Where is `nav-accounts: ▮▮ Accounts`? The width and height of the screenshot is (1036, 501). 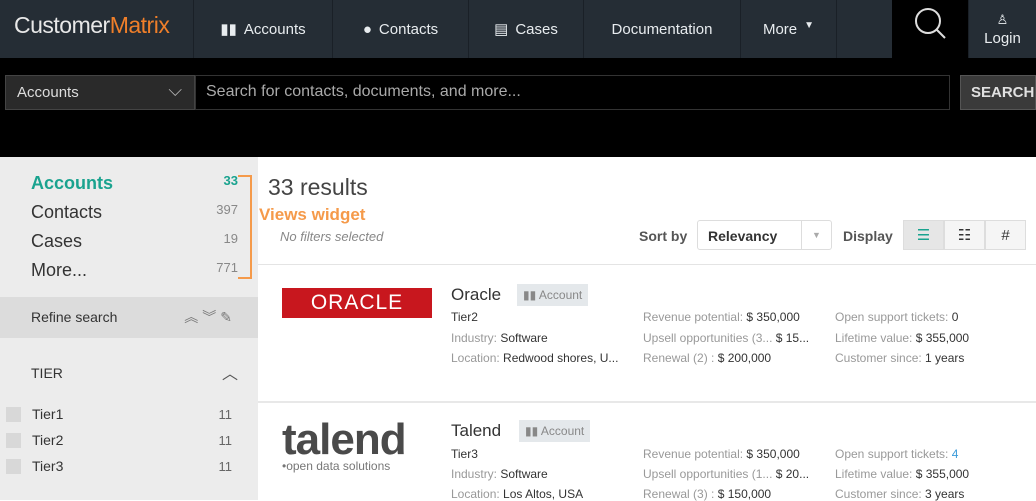 nav-accounts: ▮▮ Accounts is located at coordinates (262, 29).